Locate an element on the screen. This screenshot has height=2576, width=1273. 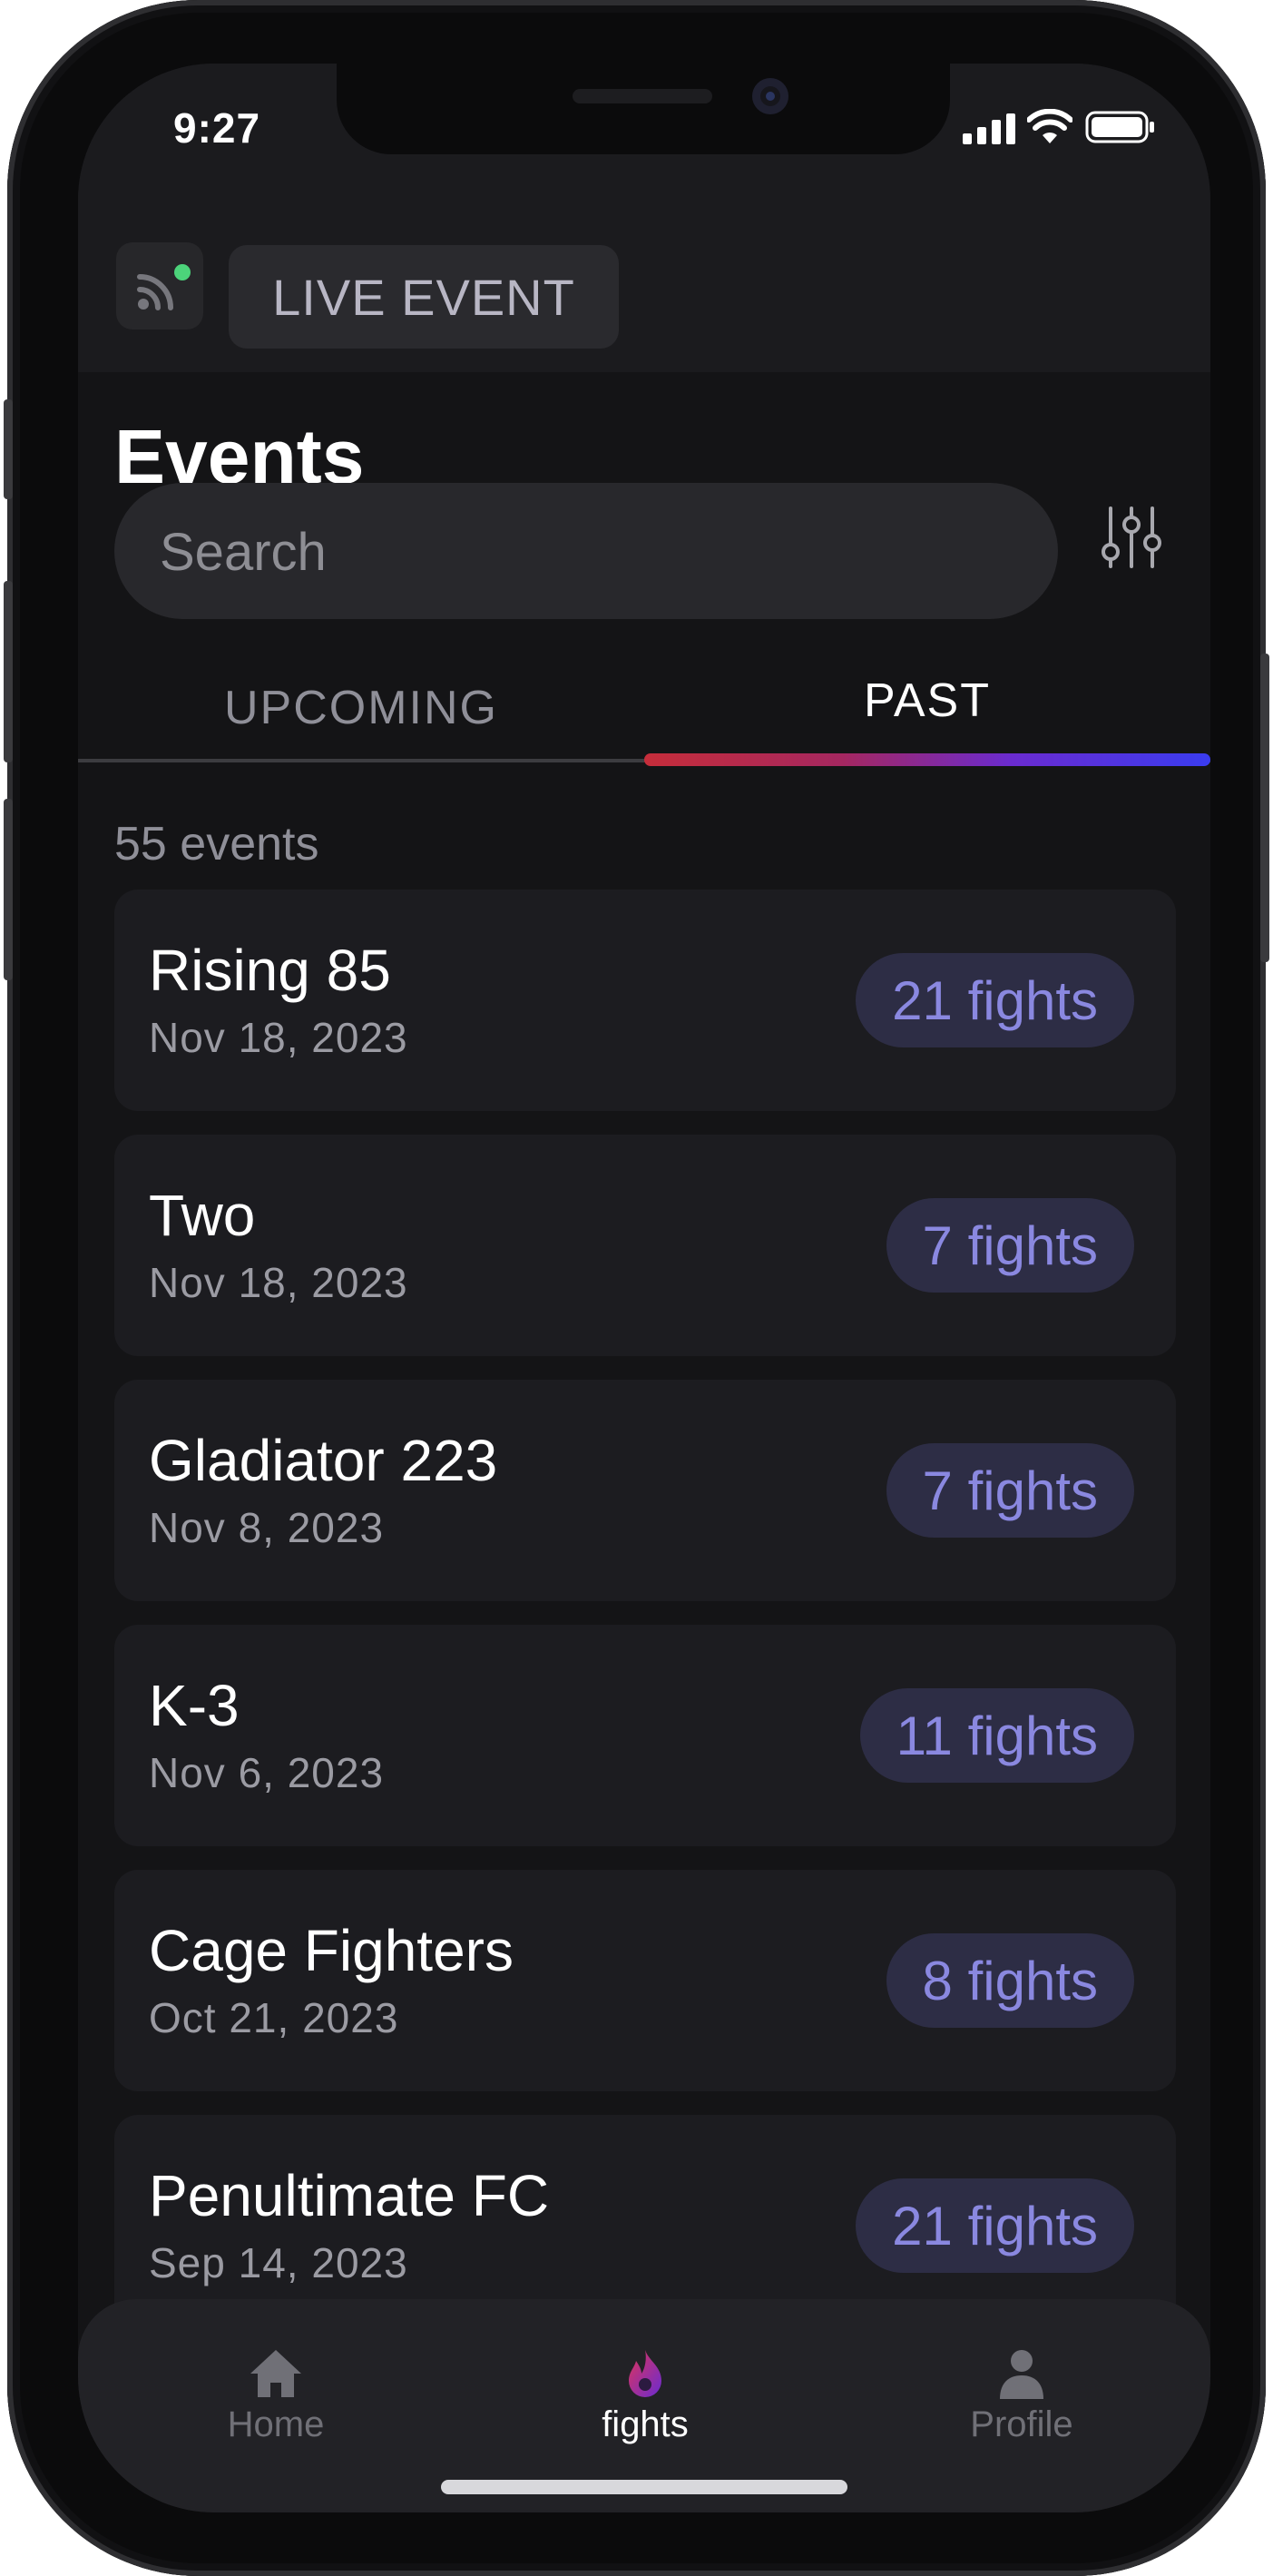
event-card: Cage Fighters Oct 21, 2023 8 fights is located at coordinates (645, 1980).